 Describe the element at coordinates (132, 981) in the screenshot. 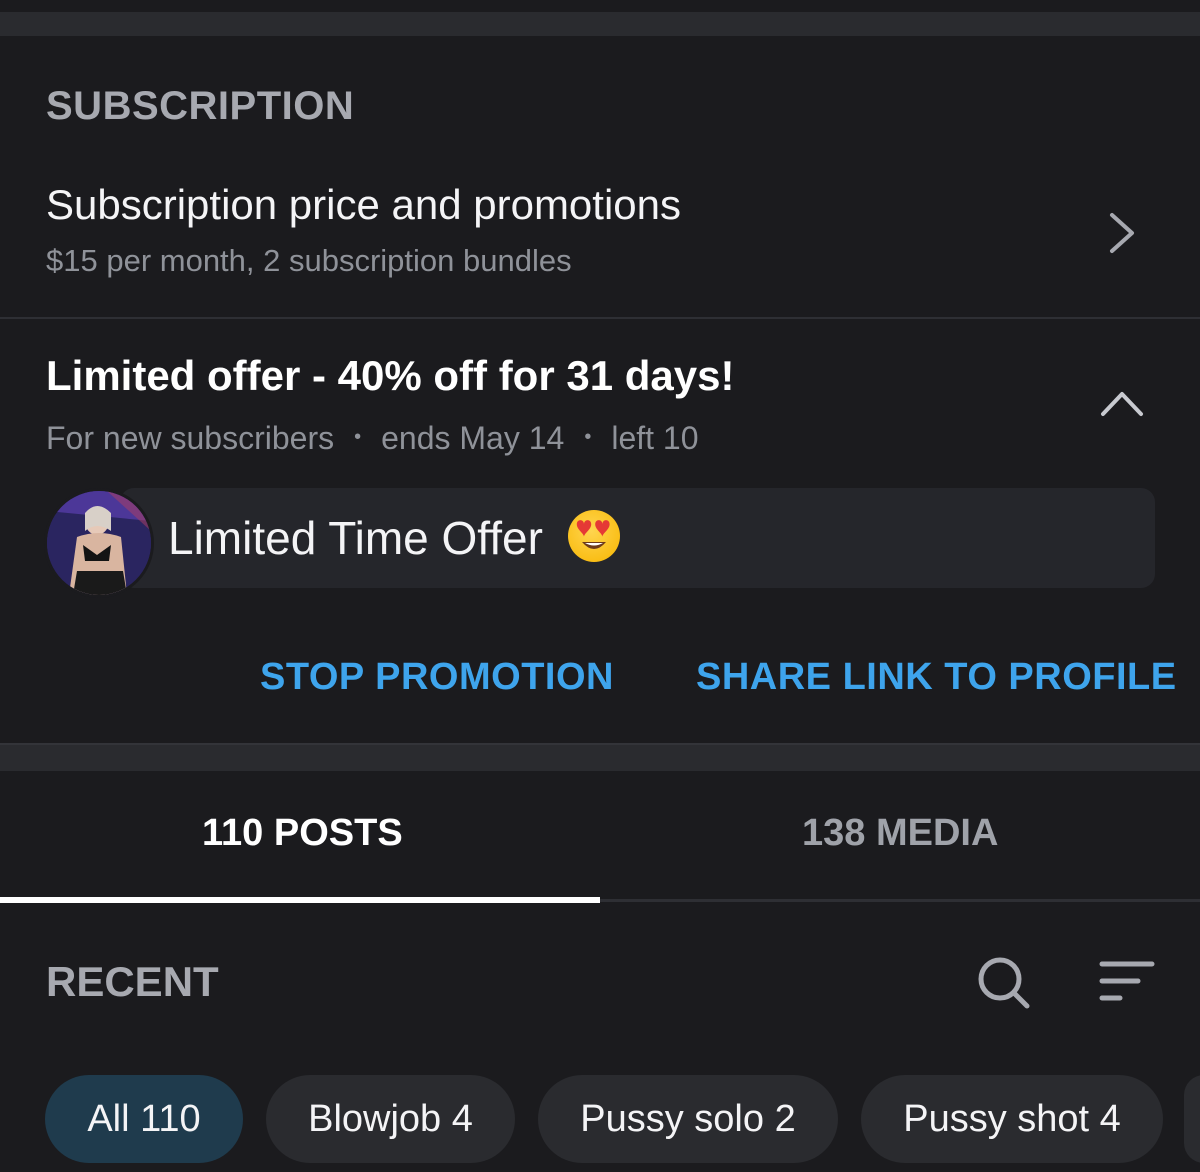

I see `recent-title: RECENT` at that location.